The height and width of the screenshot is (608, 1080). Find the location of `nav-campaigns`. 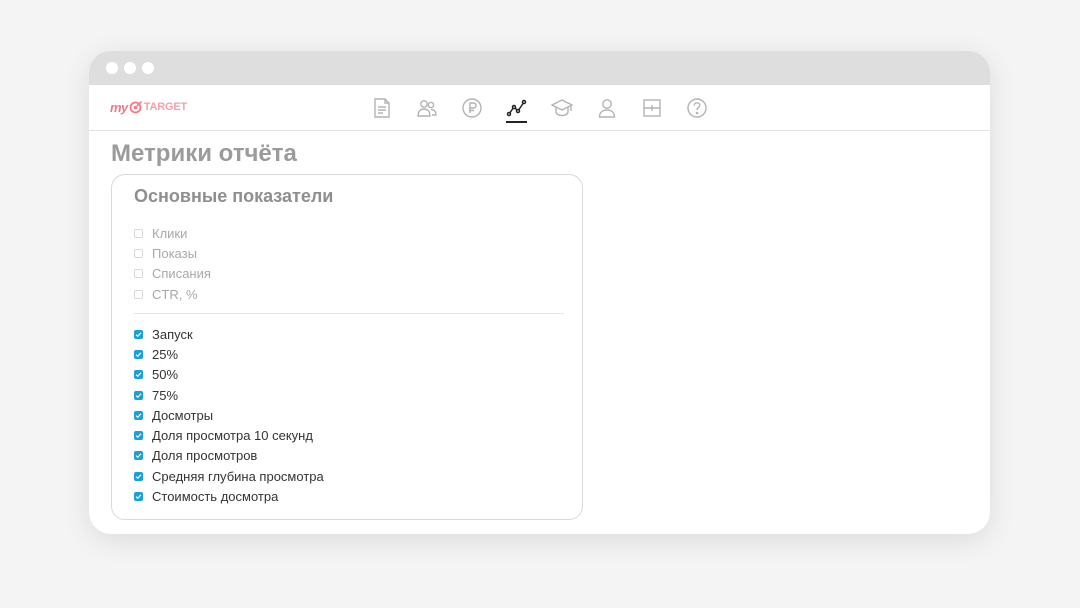

nav-campaigns is located at coordinates (381, 108).